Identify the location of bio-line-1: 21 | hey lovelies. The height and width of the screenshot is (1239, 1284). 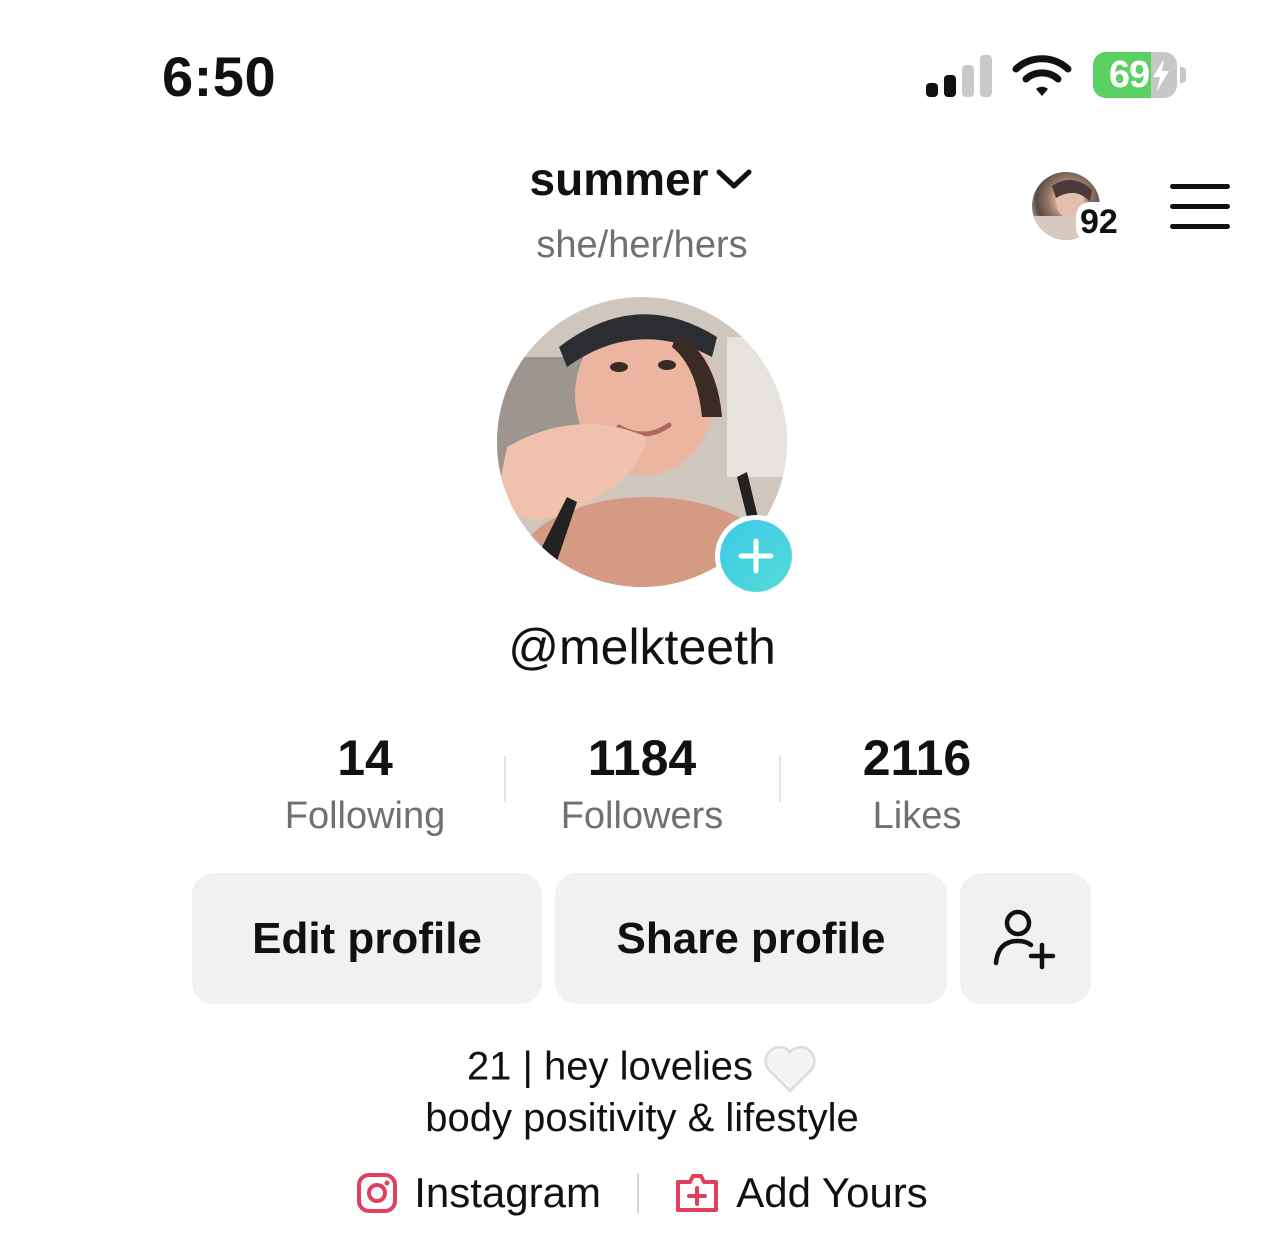
(642, 1069).